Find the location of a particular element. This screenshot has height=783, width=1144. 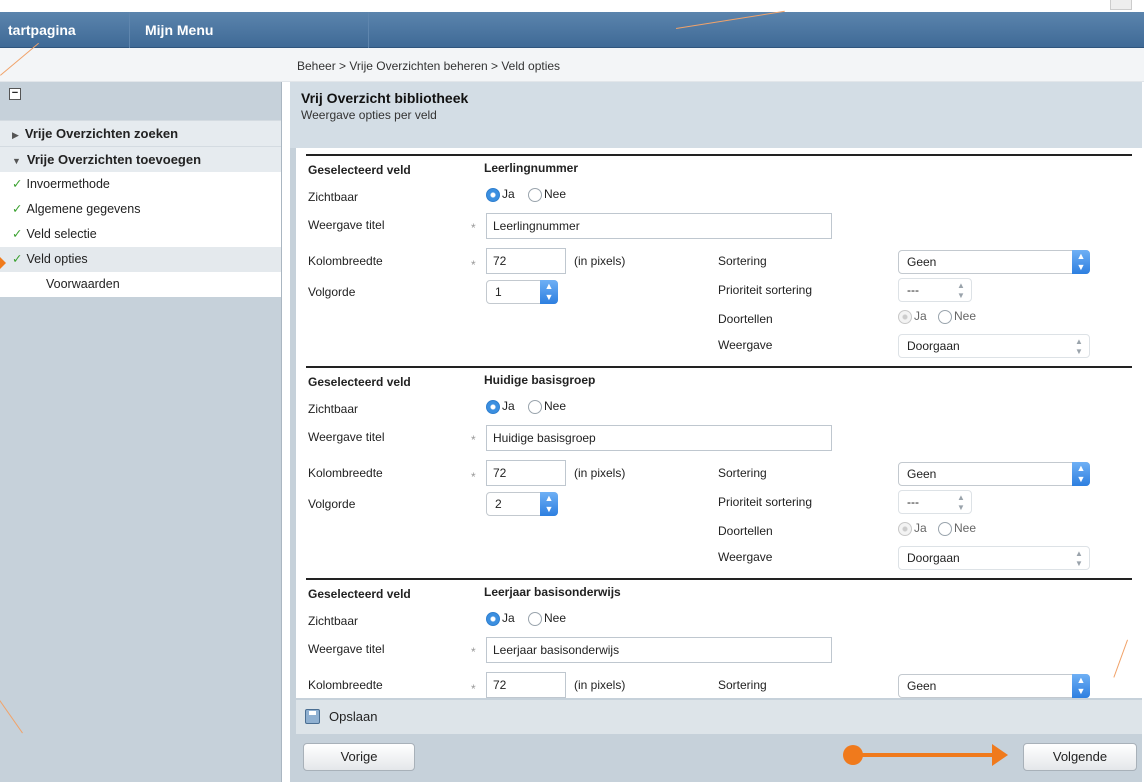

sidebar-item-algemene-gegevens: ✓ Algemene gegevens is located at coordinates (140, 209).